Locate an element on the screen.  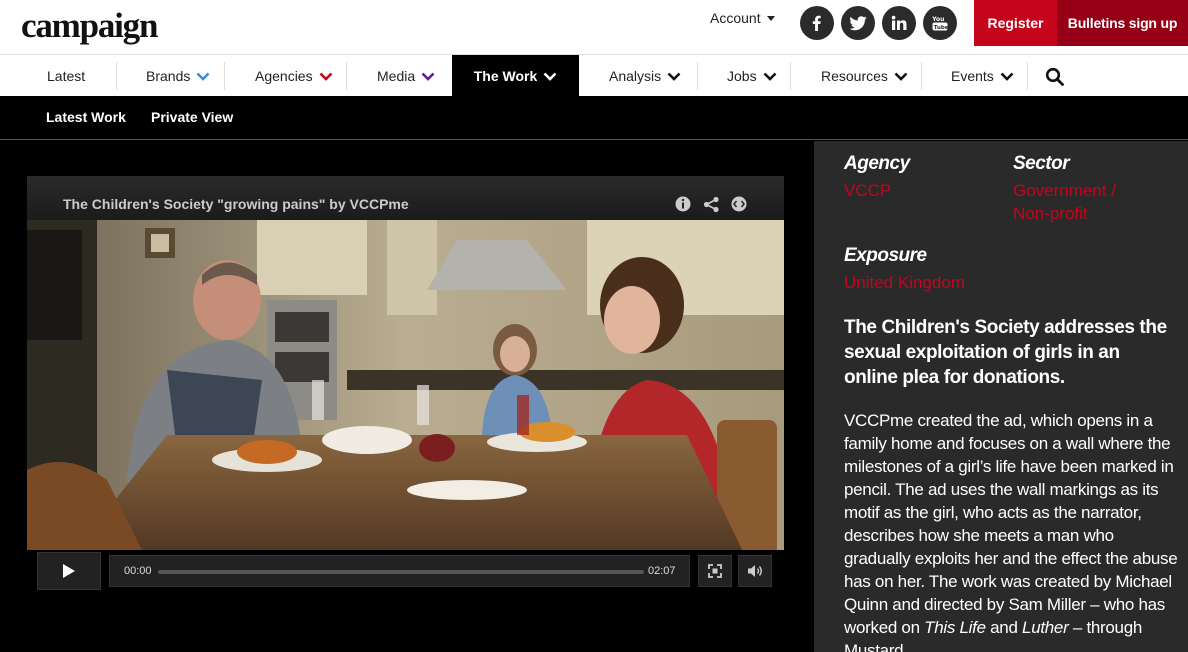
agency-value: VCCP is located at coordinates (867, 190).